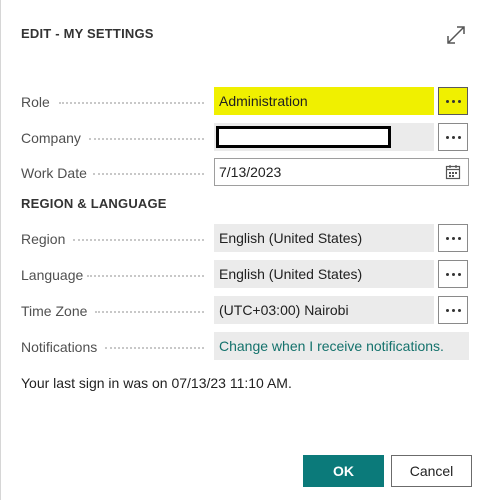  What do you see at coordinates (343, 471) in the screenshot?
I see `ok-button: OK` at bounding box center [343, 471].